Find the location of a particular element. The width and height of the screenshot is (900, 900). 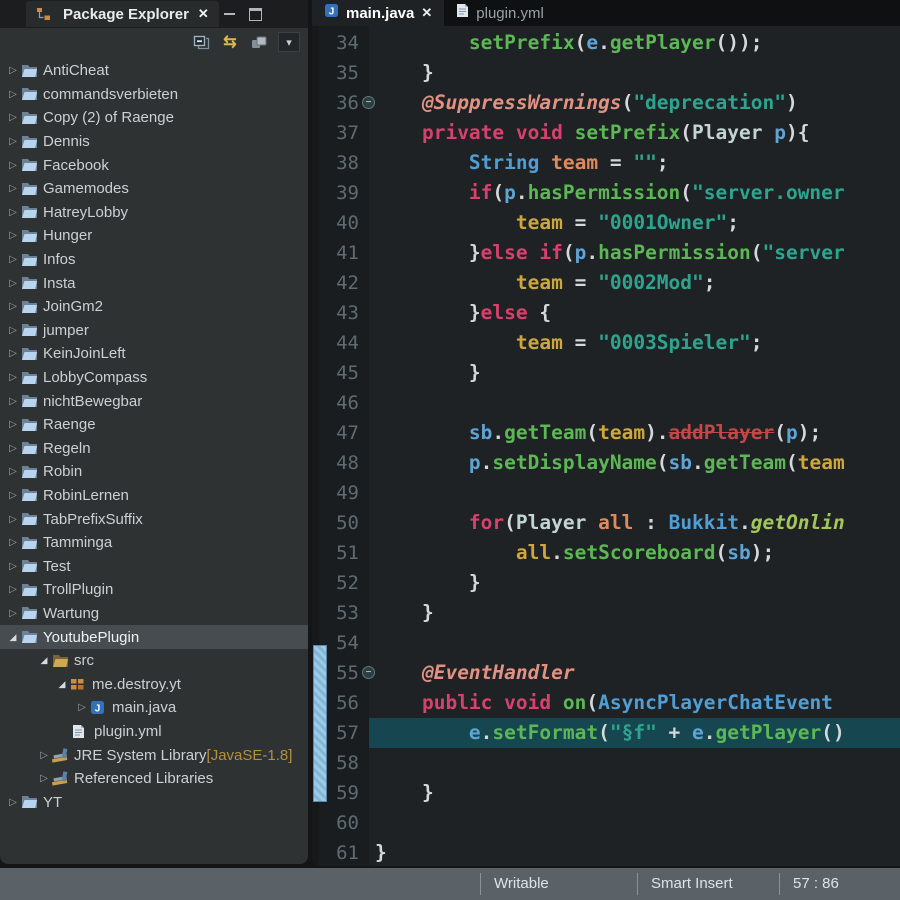

tree-item-copy-2-of-raenge: ▷ Copy (2) of Raenge is located at coordinates (154, 118).